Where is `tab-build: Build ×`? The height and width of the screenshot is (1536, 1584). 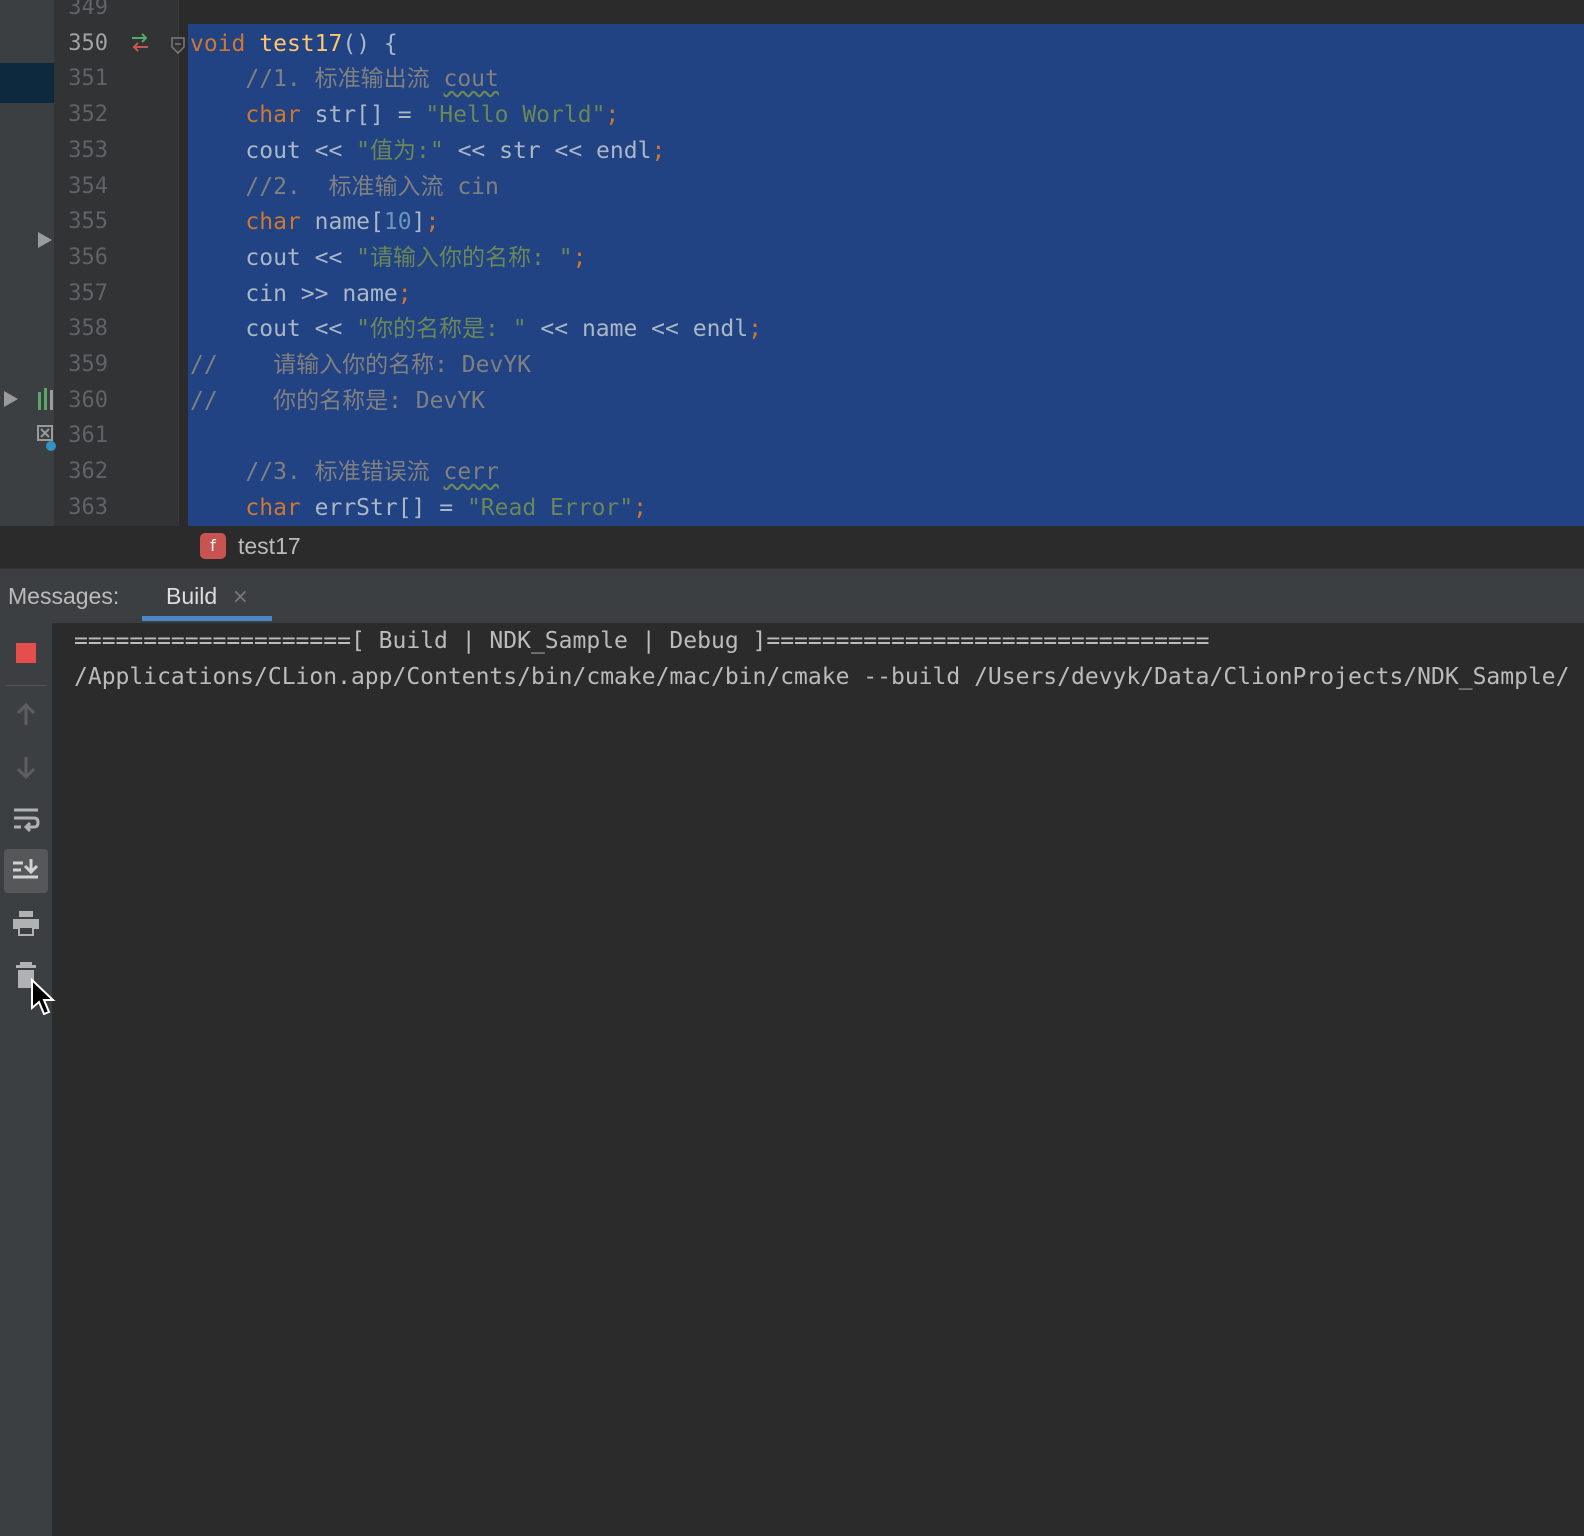 tab-build: Build × is located at coordinates (207, 596).